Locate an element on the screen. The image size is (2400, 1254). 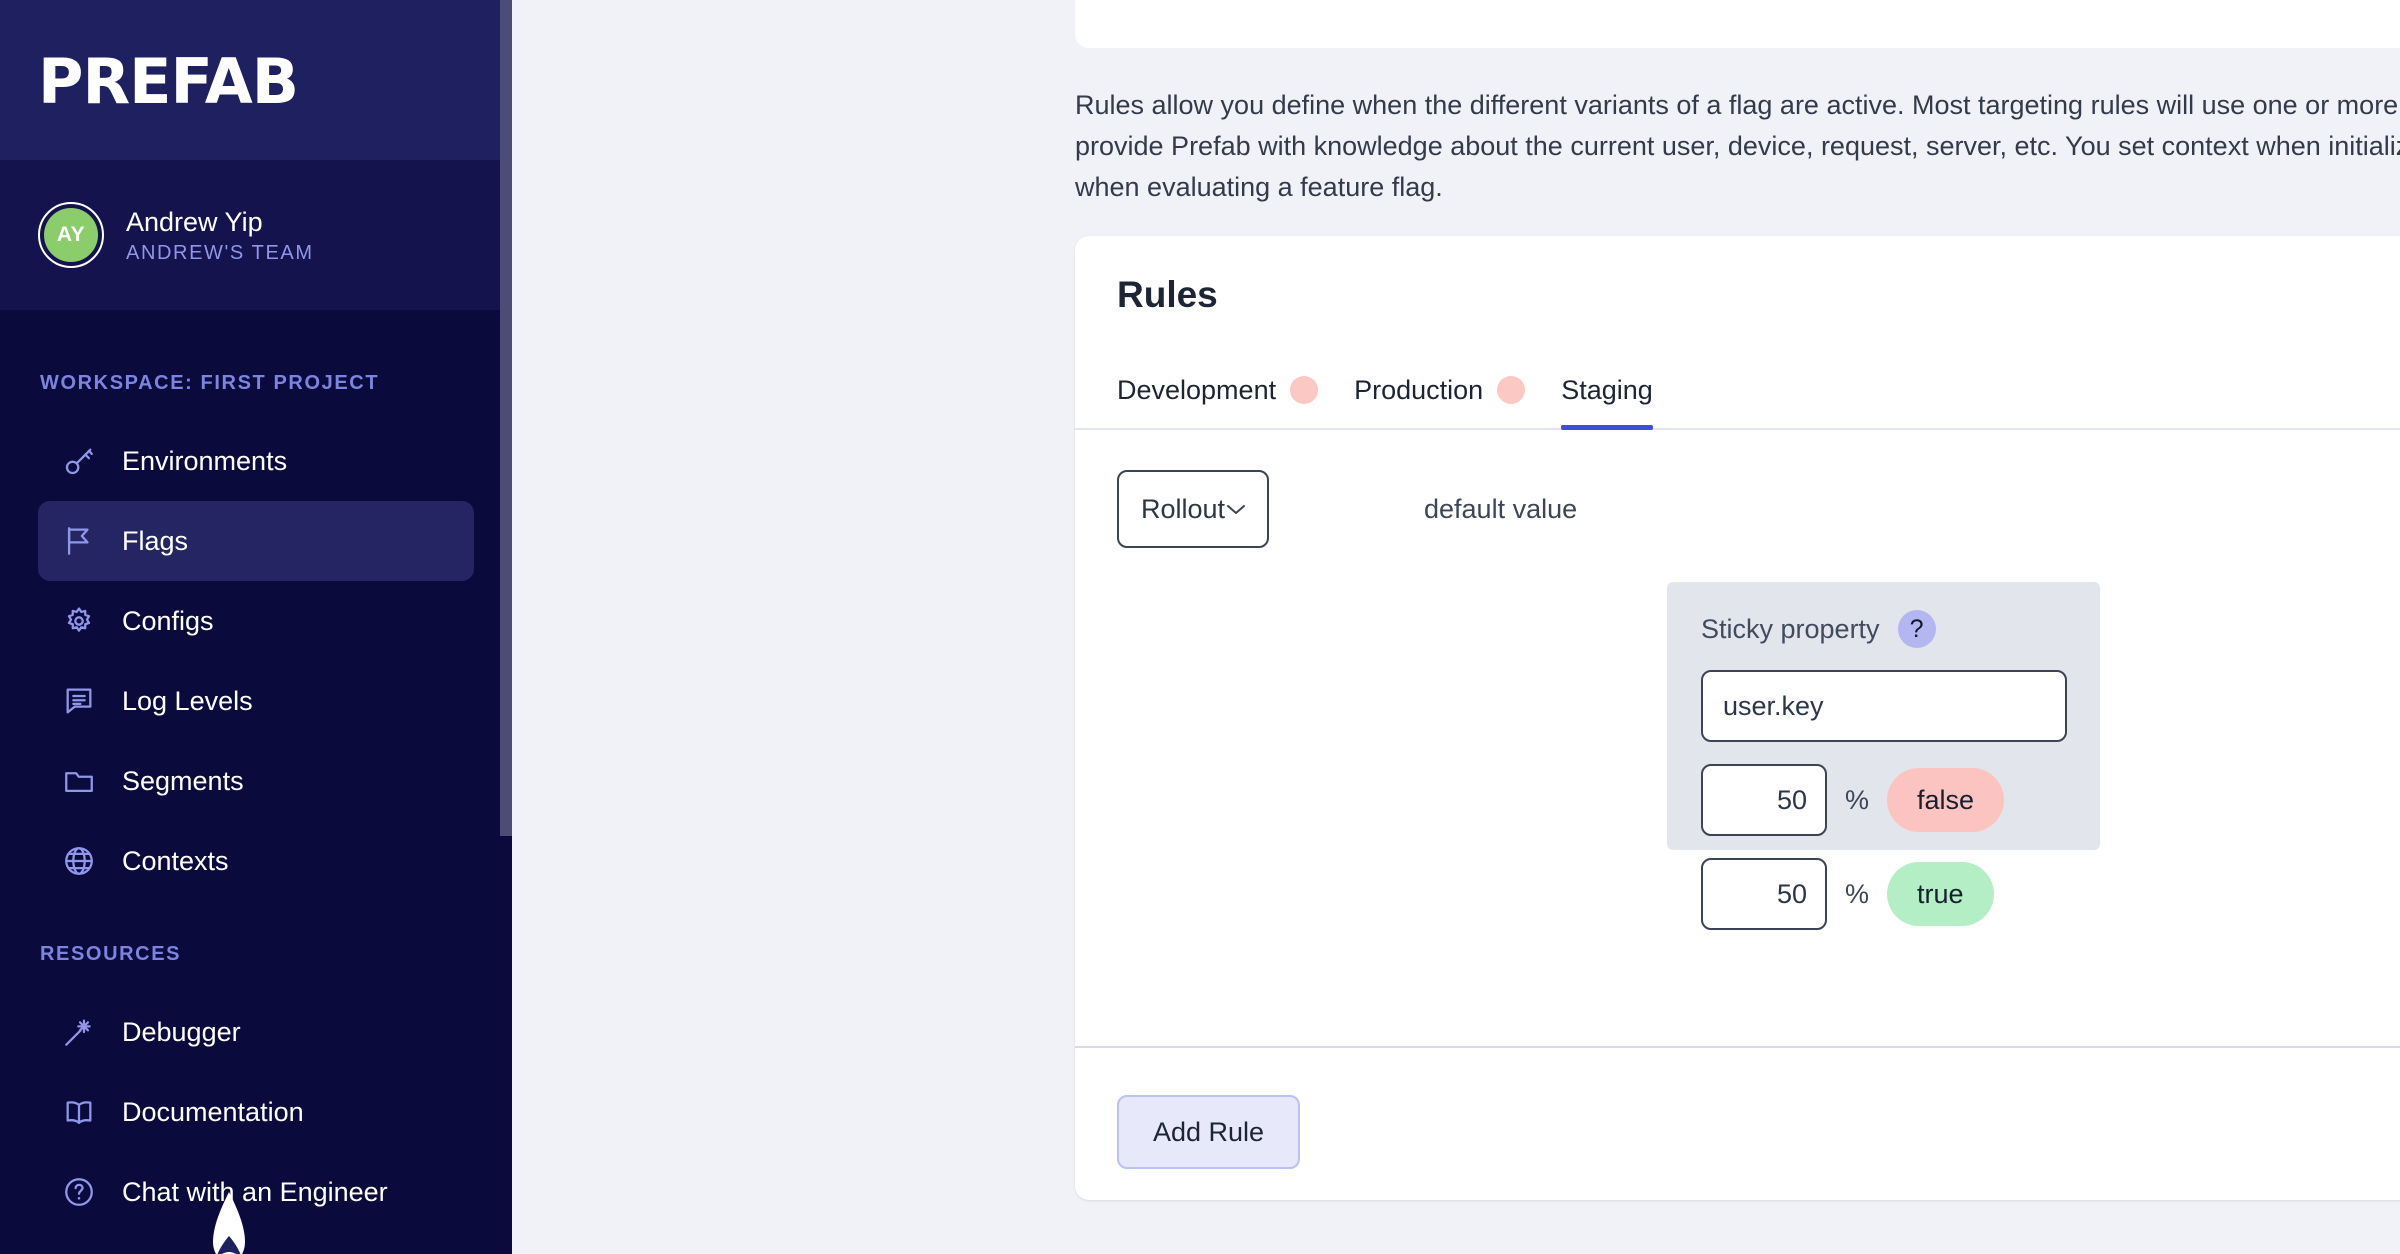
sidebar-item-label: Configs is located at coordinates (168, 621).